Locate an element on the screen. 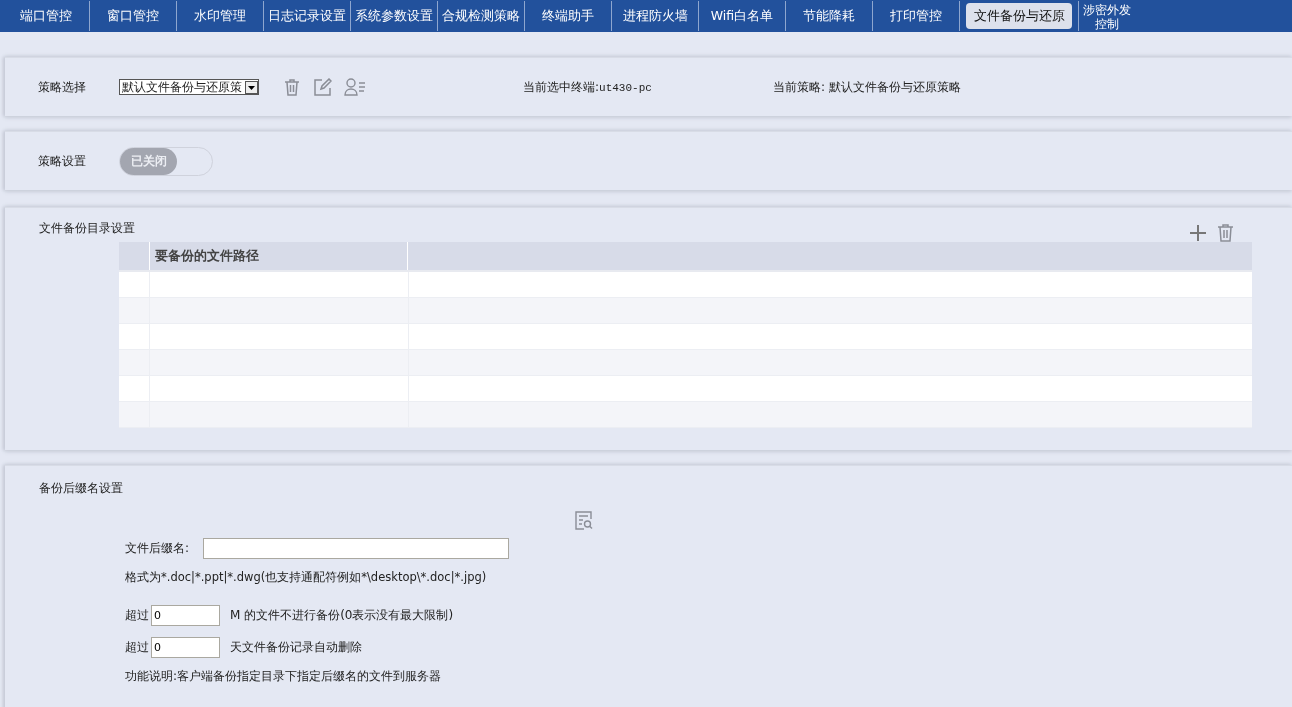 The width and height of the screenshot is (1292, 707). nav-tab: 水印管理 is located at coordinates (220, 16).